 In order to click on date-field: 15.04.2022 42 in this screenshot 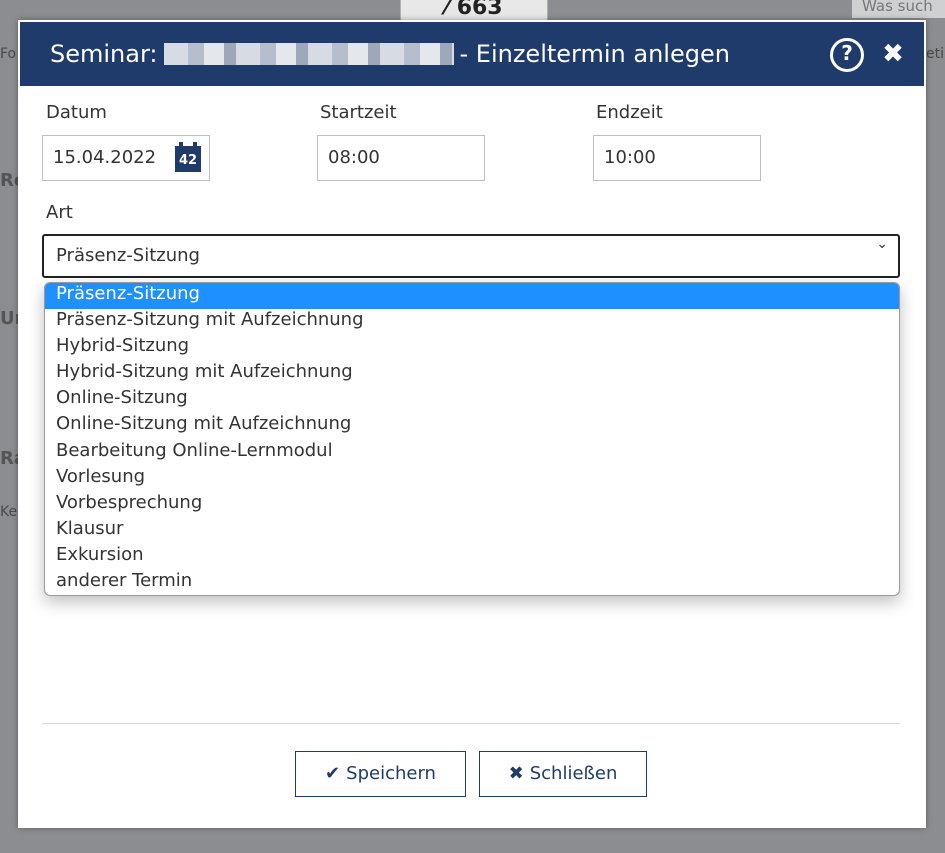, I will do `click(126, 158)`.